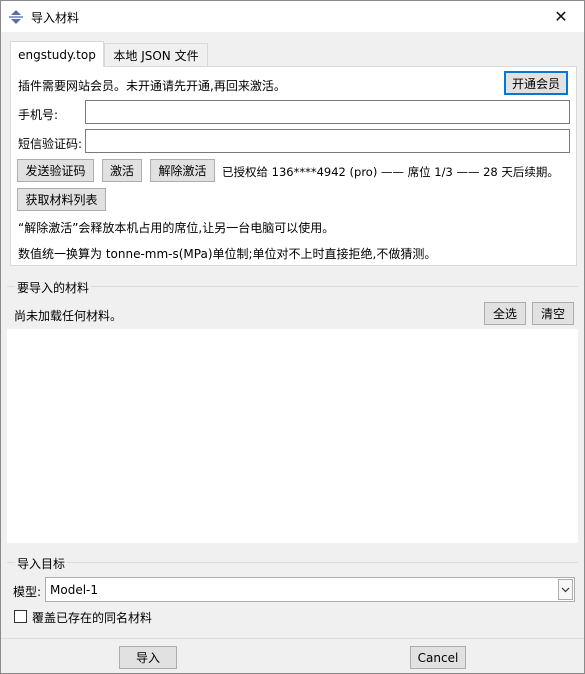  I want to click on materials-group-title: 要导入的材料, so click(53, 287).